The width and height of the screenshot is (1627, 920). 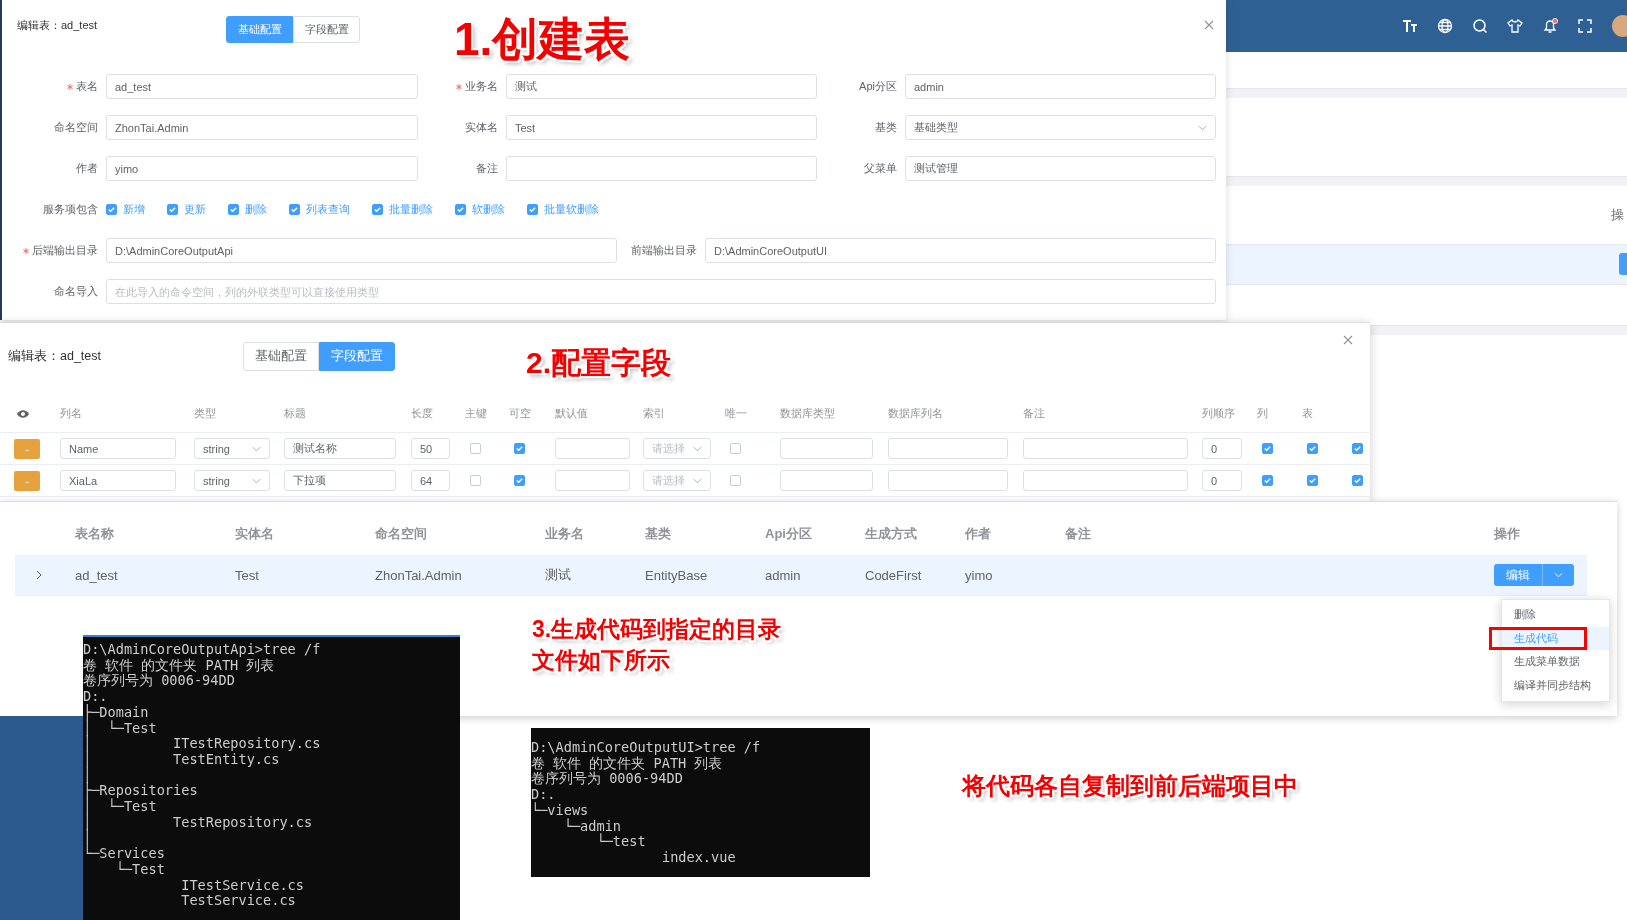 I want to click on menu-item: 编译并同步结构, so click(x=1555, y=685).